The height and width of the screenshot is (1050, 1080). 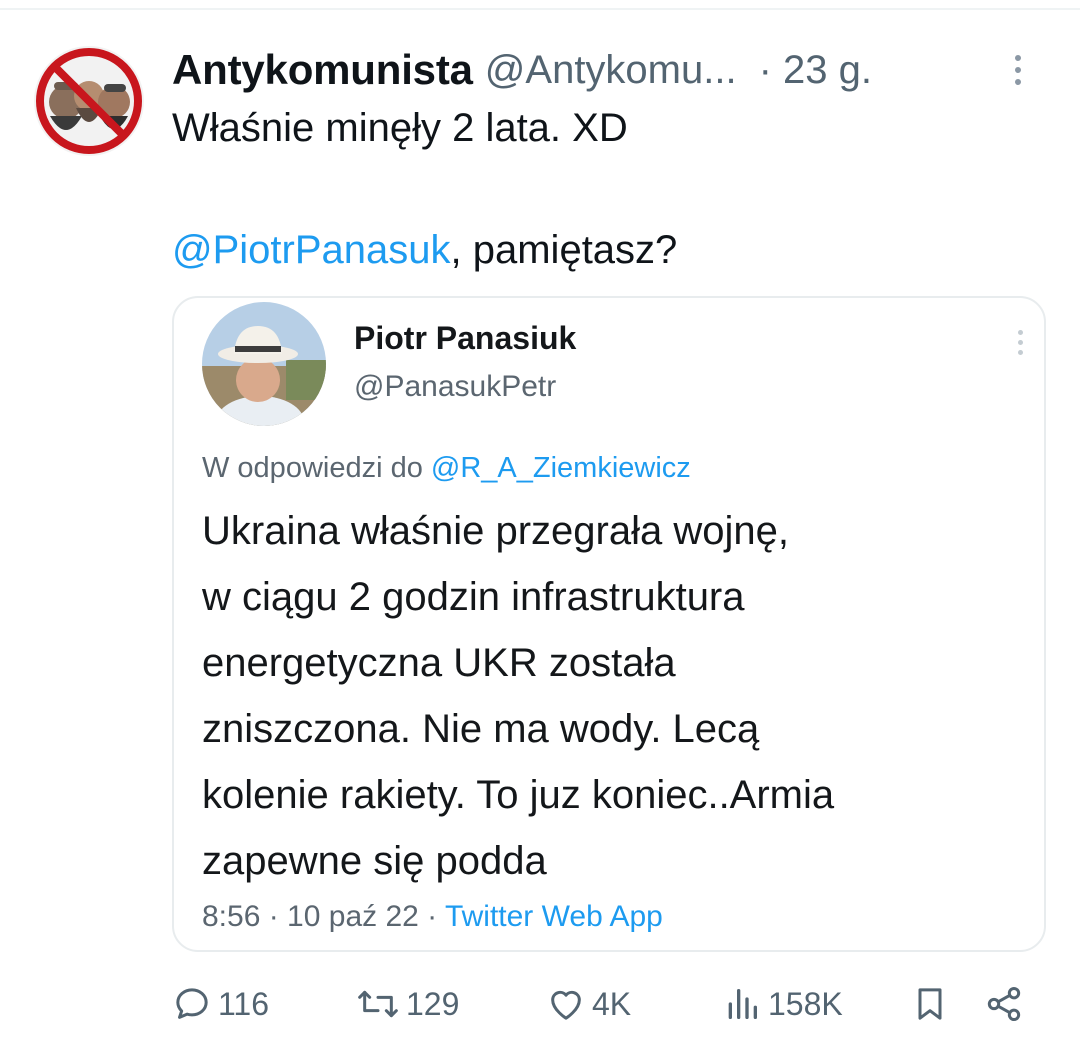 I want to click on reply-icon, so click(x=192, y=1003).